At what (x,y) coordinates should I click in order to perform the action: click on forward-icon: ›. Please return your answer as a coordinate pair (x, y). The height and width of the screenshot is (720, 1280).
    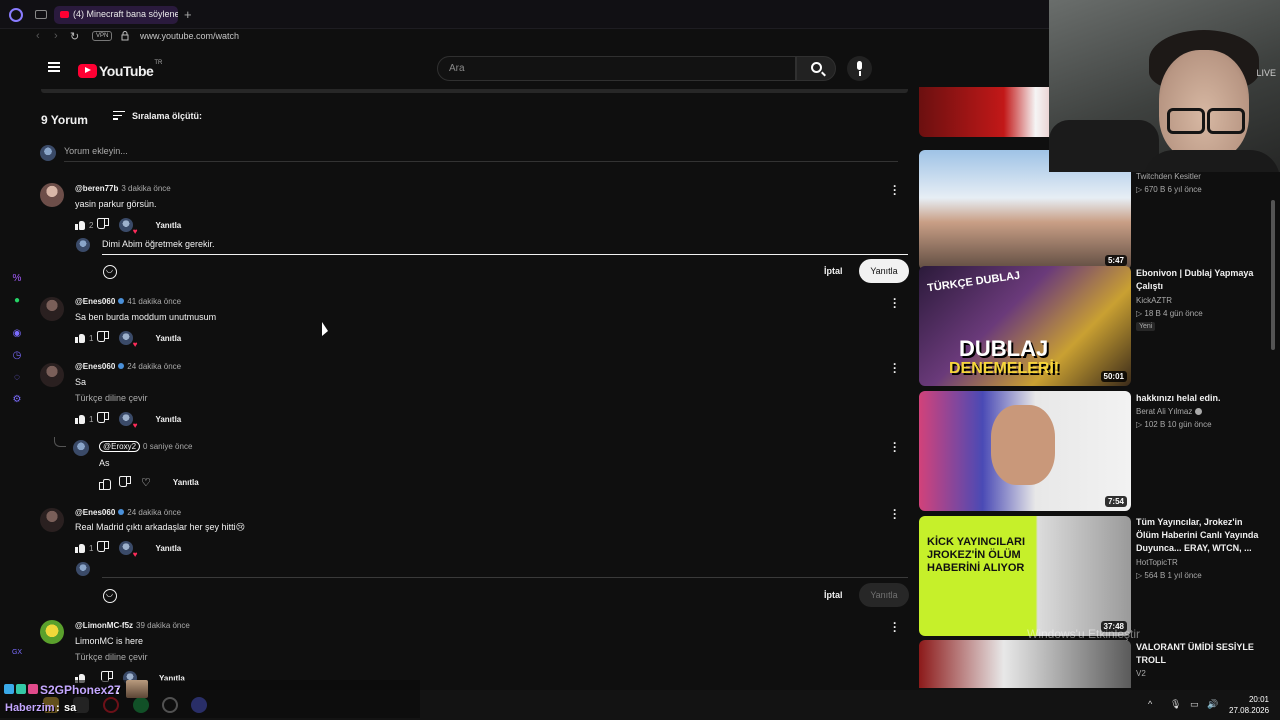
    Looking at the image, I should click on (56, 36).